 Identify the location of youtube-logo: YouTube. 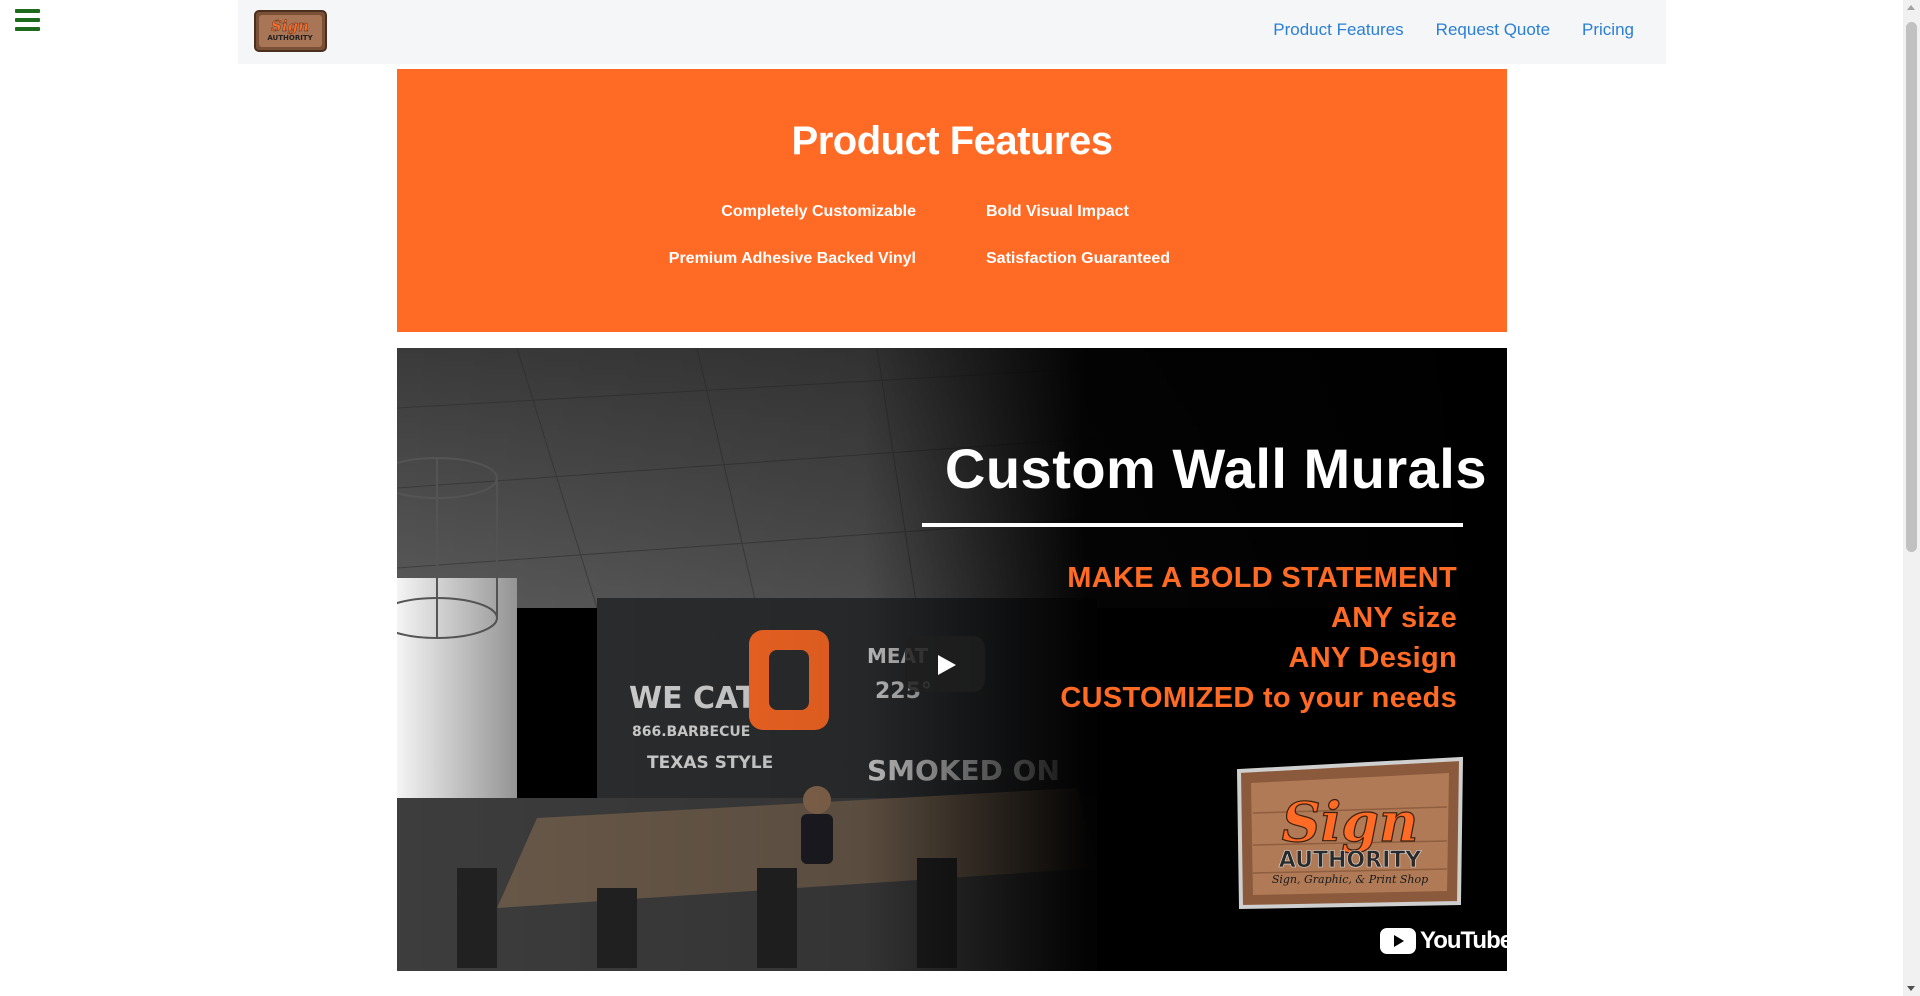
(1443, 941).